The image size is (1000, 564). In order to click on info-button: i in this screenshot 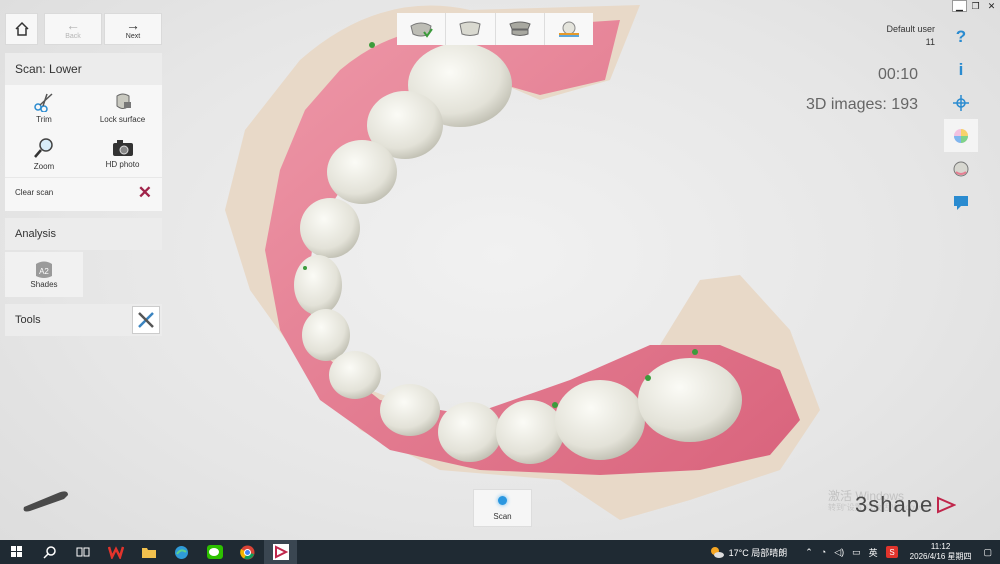, I will do `click(961, 69)`.